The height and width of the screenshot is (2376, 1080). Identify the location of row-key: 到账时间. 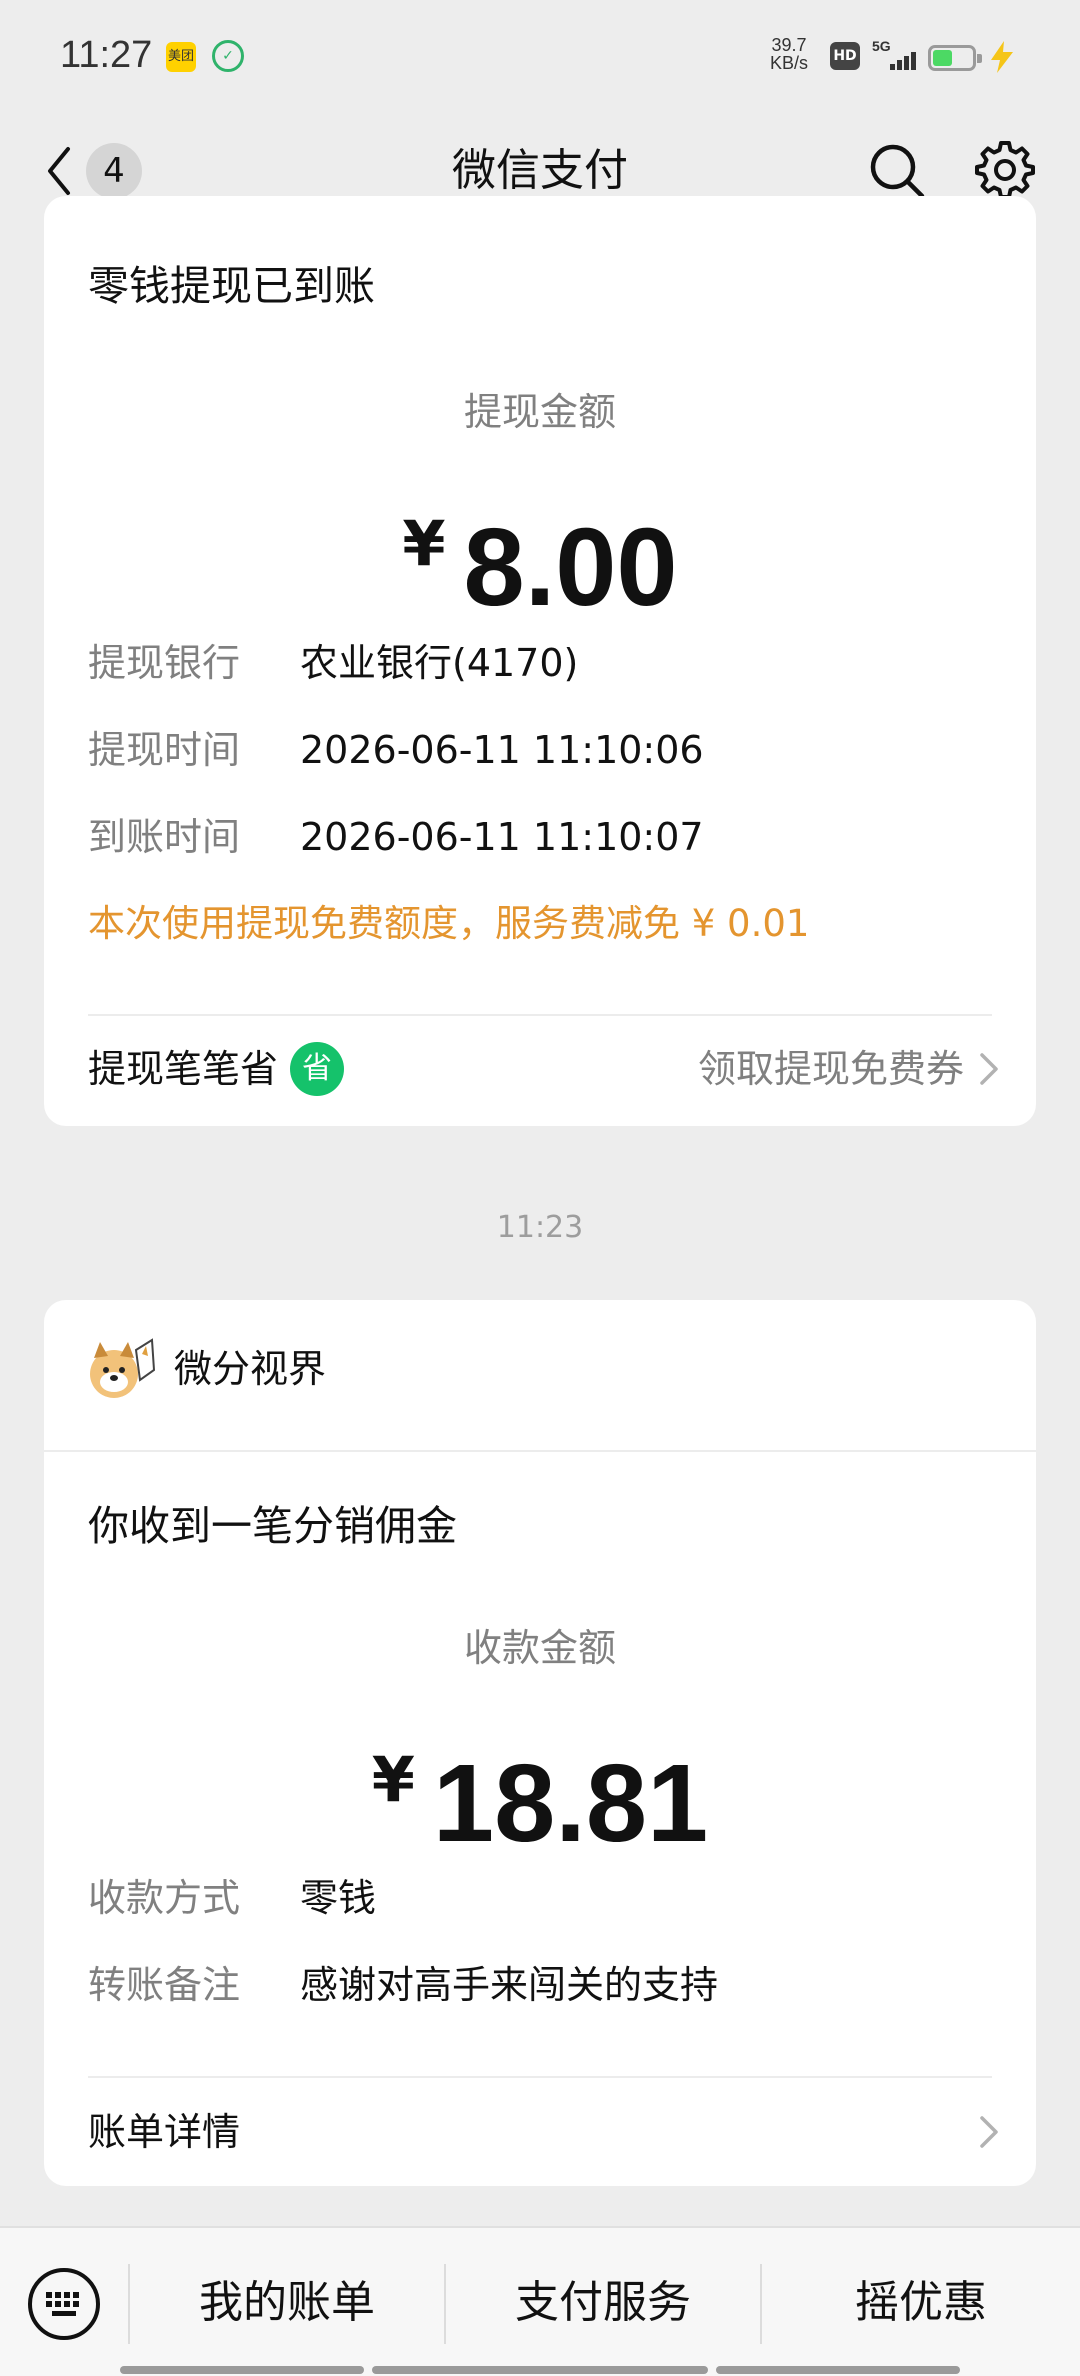
(164, 837).